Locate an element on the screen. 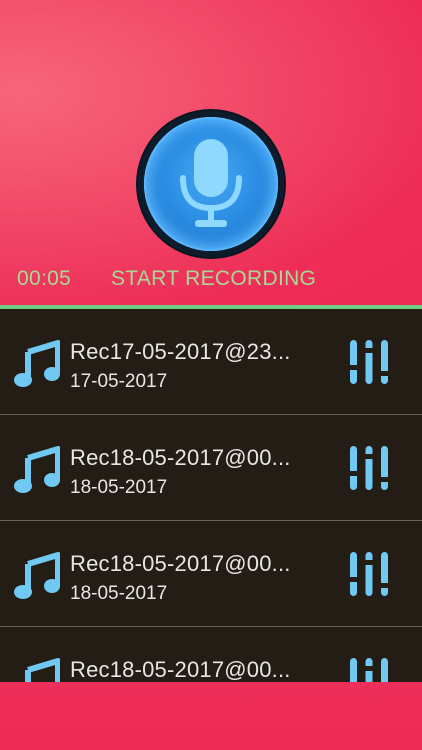 The height and width of the screenshot is (750, 422). record-button is located at coordinates (211, 184).